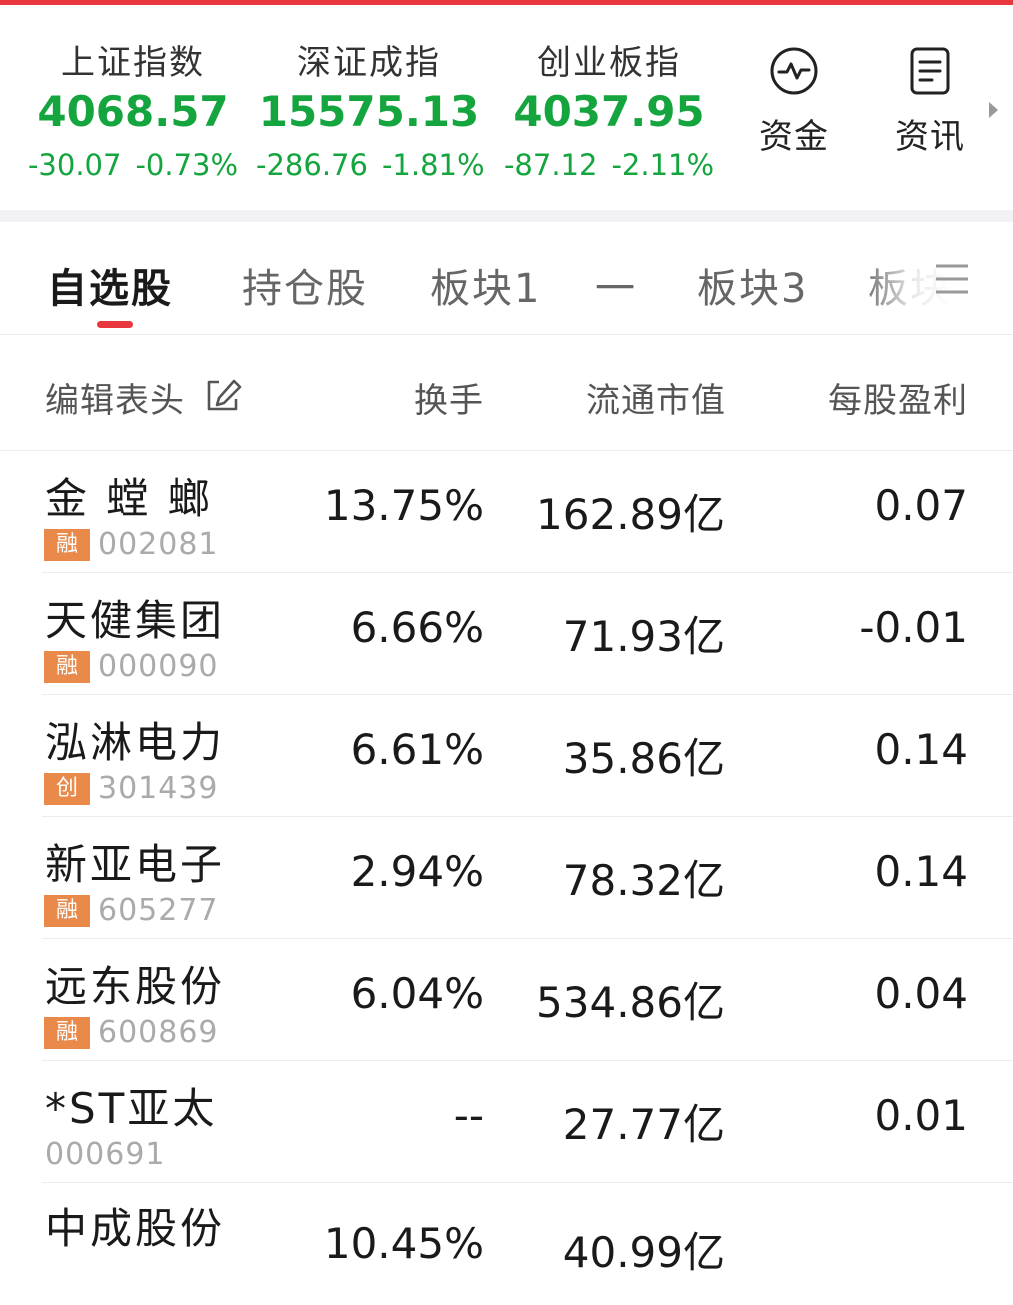 The width and height of the screenshot is (1013, 1305). What do you see at coordinates (921, 1115) in the screenshot?
I see `eps-value: 0.01` at bounding box center [921, 1115].